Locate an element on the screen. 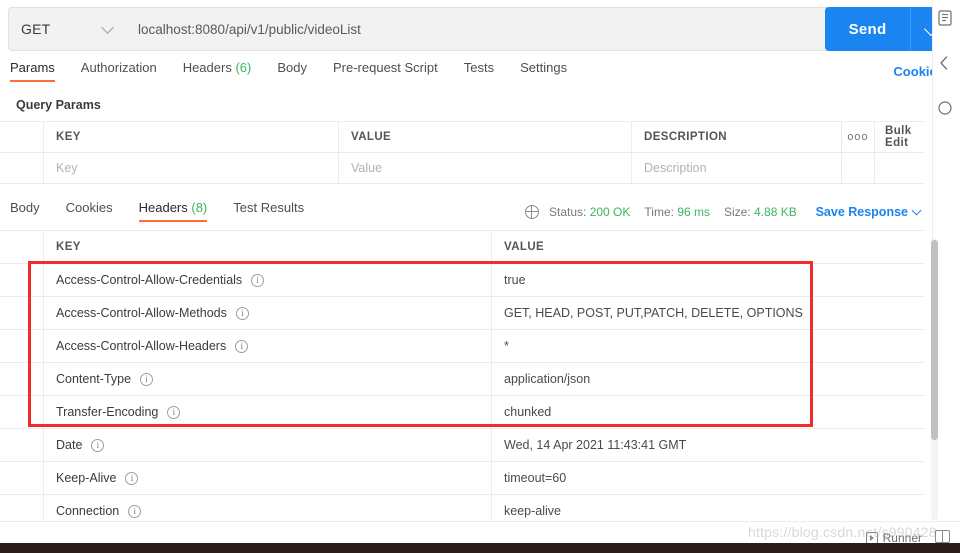 This screenshot has width=960, height=553. header-value-cell: true is located at coordinates (708, 280).